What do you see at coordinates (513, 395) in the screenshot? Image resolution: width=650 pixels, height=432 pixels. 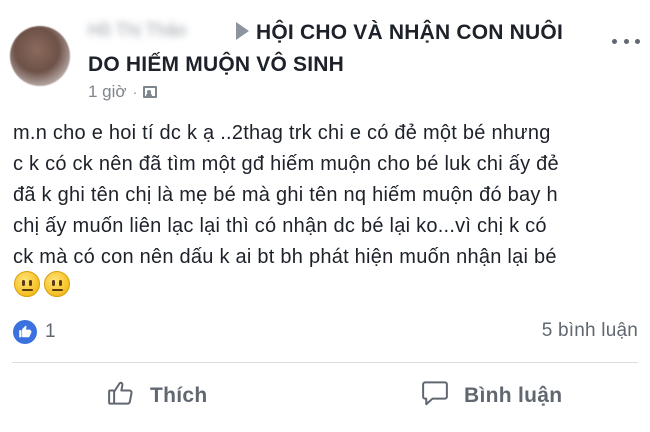 I see `comment-label: Bình luận` at bounding box center [513, 395].